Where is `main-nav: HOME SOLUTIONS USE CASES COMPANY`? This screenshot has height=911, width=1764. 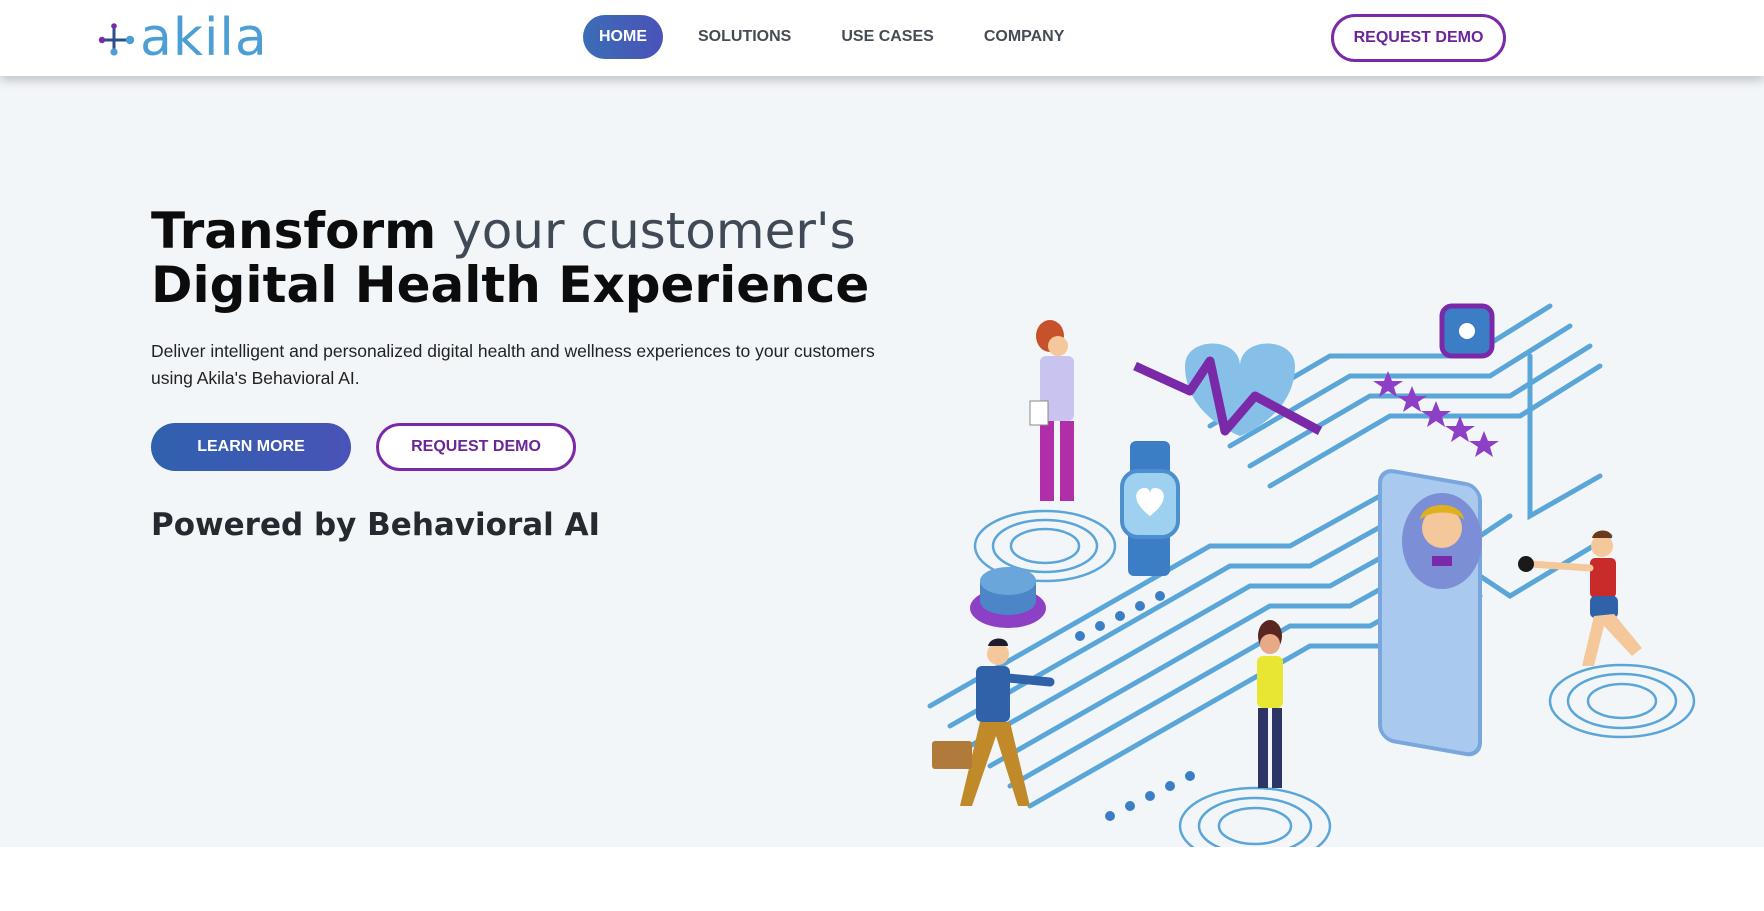 main-nav: HOME SOLUTIONS USE CASES COMPANY is located at coordinates (841, 37).